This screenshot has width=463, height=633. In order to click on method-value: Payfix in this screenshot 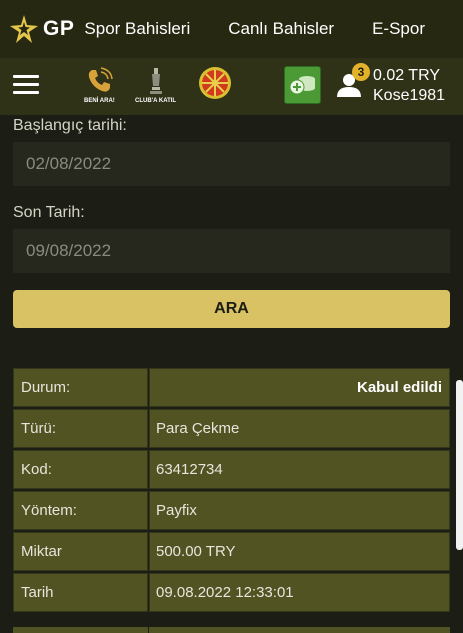, I will do `click(299, 510)`.